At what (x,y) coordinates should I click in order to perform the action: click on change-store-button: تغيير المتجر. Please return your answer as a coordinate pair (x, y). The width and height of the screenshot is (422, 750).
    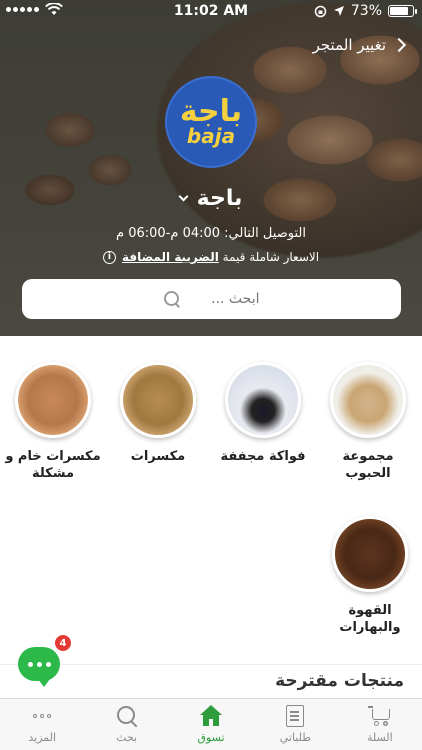
    Looking at the image, I should click on (359, 45).